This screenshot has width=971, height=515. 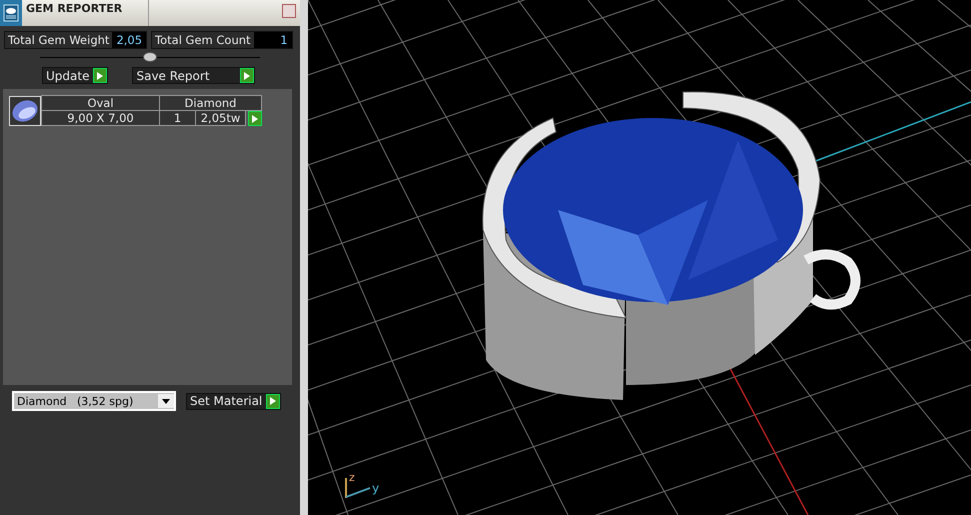 I want to click on total-value: 1, so click(x=273, y=40).